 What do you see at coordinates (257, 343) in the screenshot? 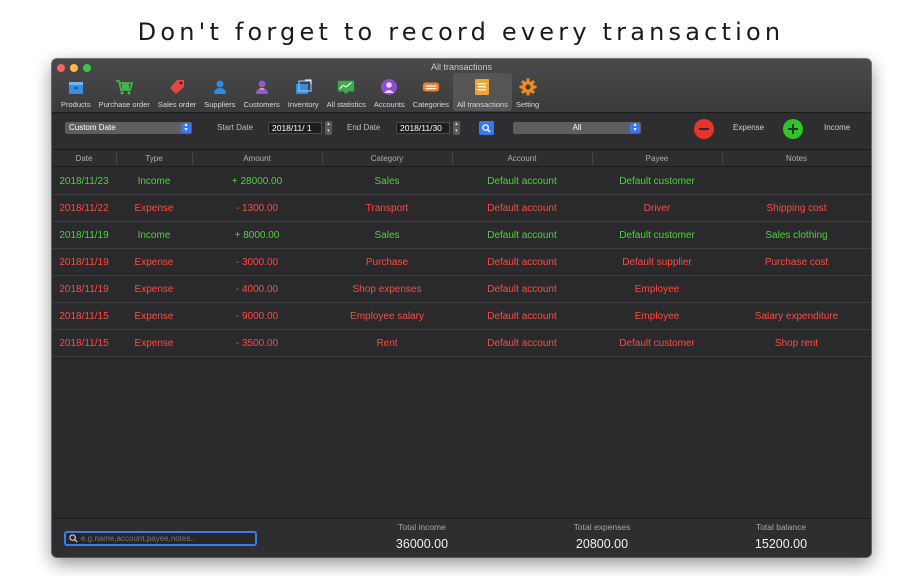
I see `cell-amount: - 3500.00` at bounding box center [257, 343].